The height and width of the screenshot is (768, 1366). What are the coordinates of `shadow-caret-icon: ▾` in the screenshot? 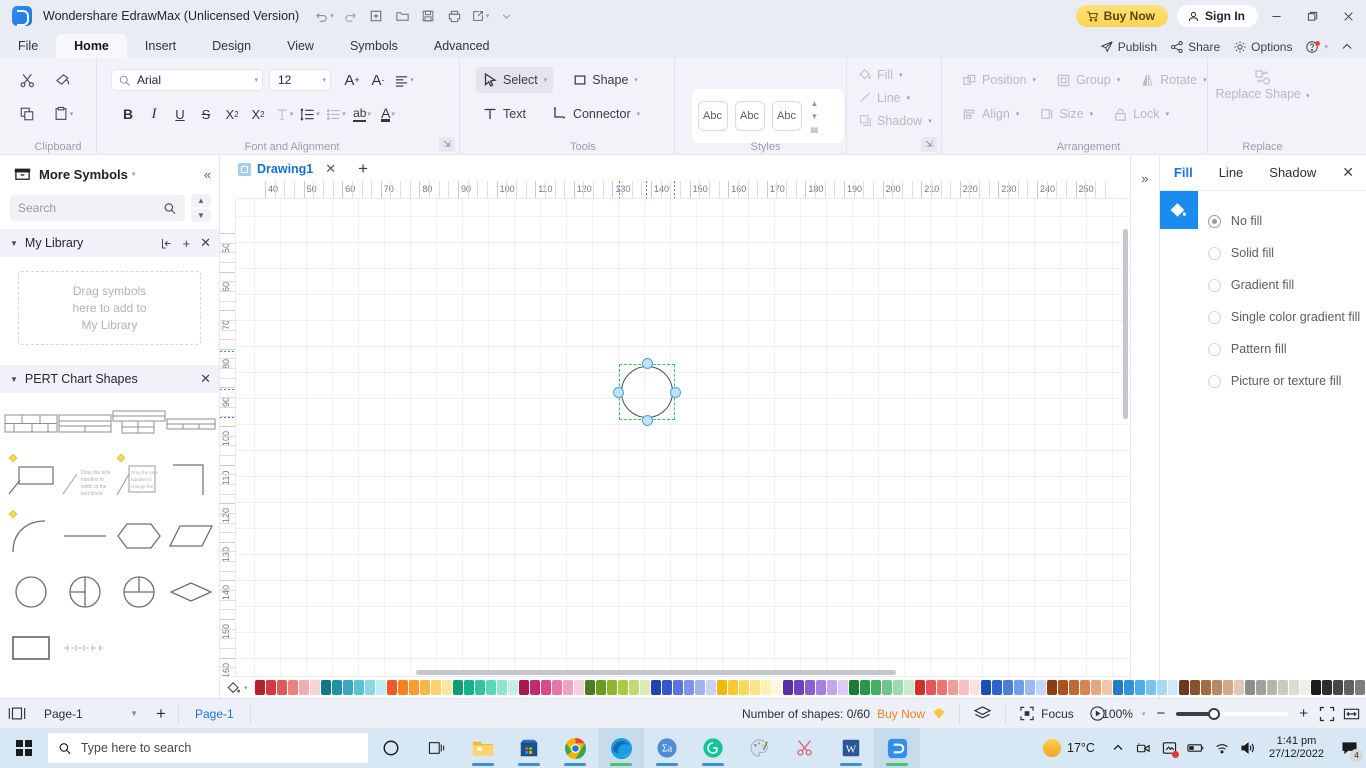 It's located at (930, 121).